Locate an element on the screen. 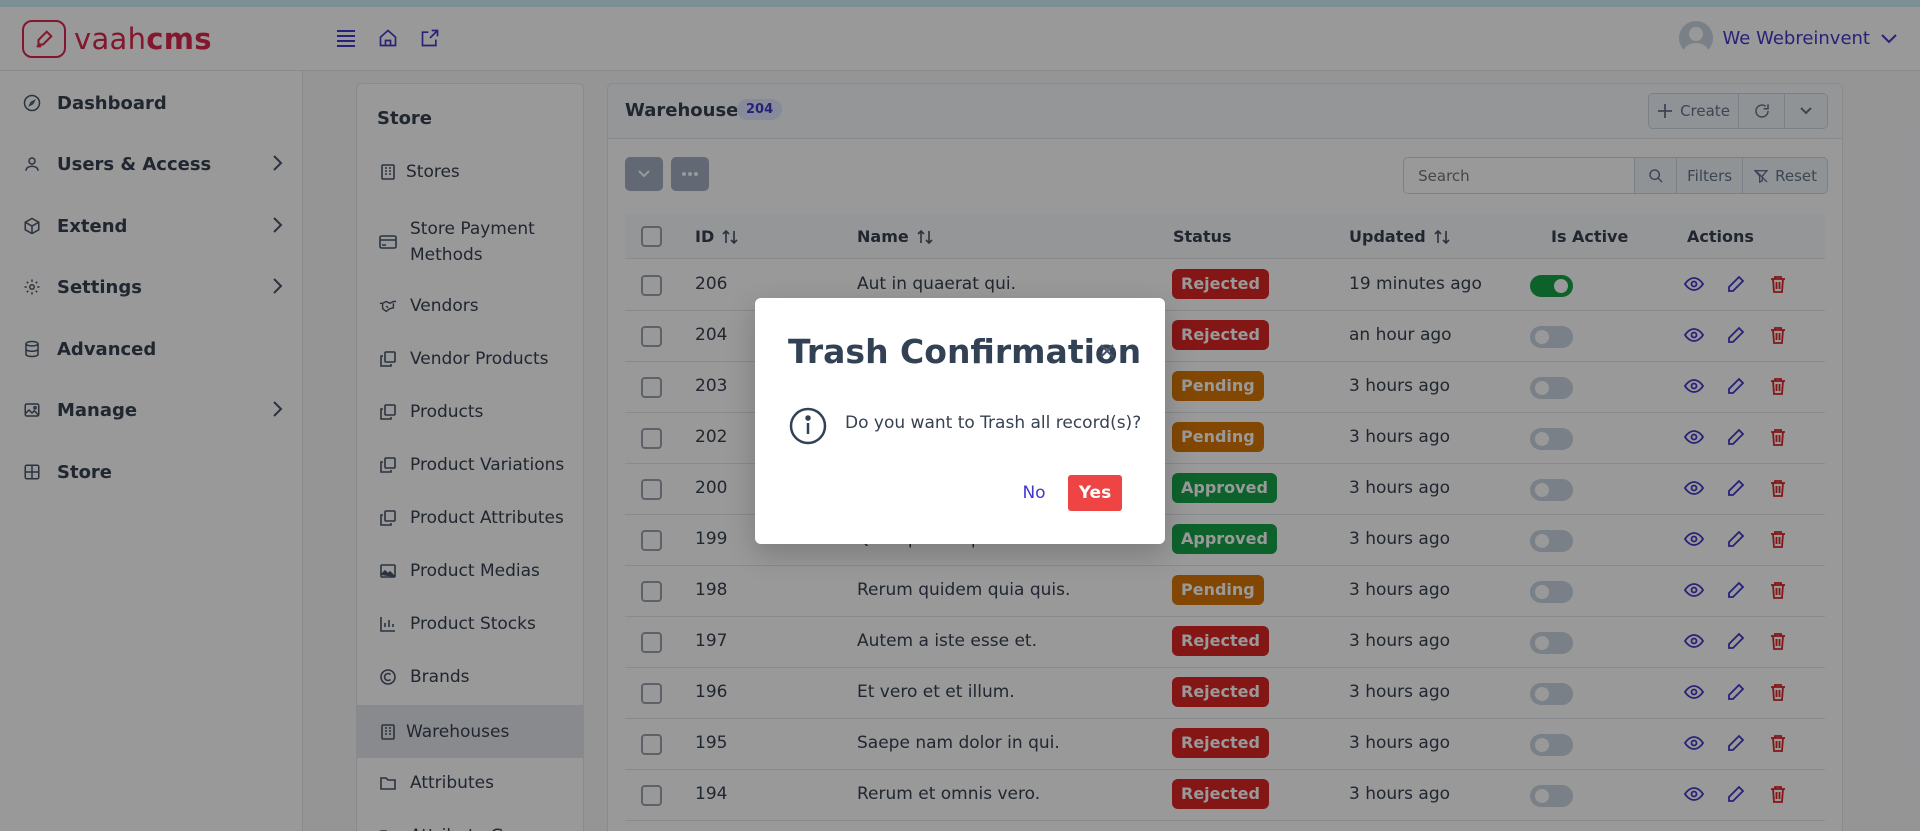 This screenshot has width=1920, height=831. close-icon is located at coordinates (1107, 351).